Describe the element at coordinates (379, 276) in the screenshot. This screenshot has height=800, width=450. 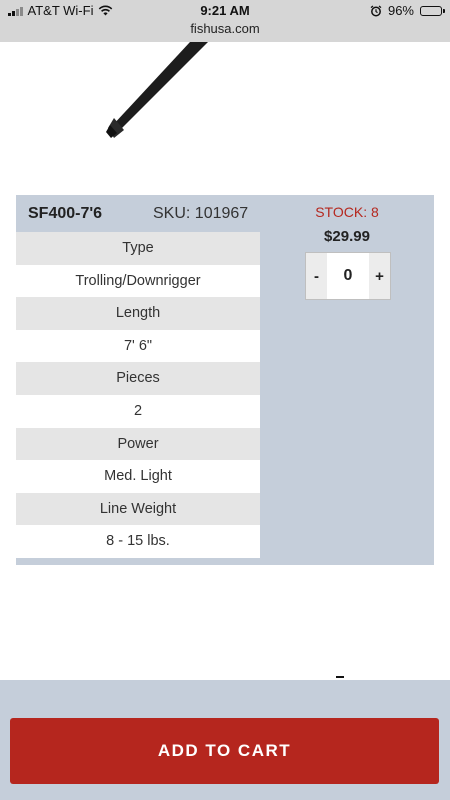
I see `quantity-increment-button: +` at that location.